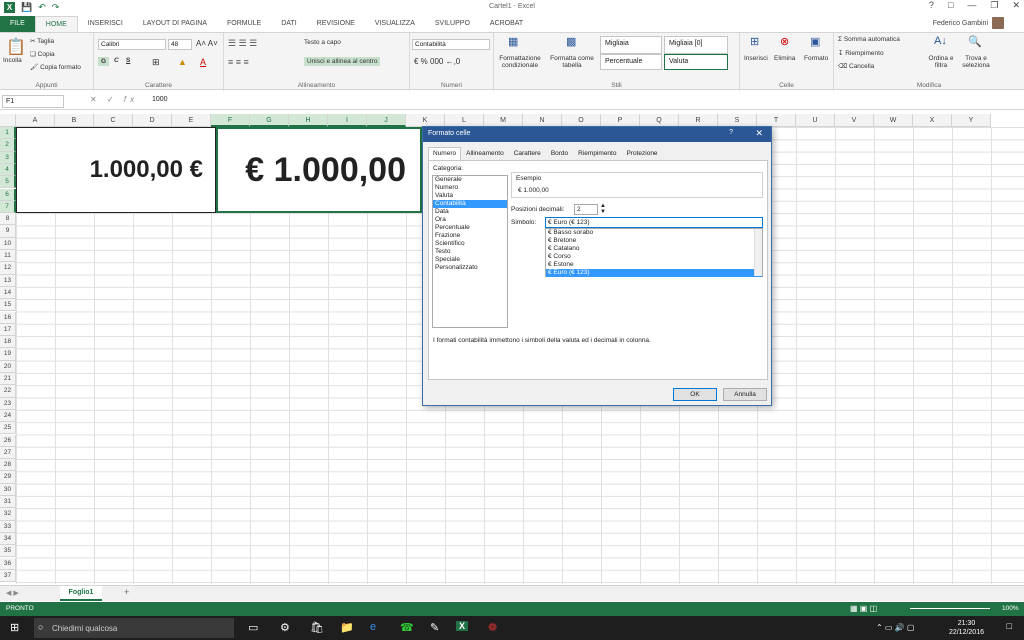 The image size is (1024, 640). I want to click on clear-button: ⌫ Cancella, so click(856, 66).